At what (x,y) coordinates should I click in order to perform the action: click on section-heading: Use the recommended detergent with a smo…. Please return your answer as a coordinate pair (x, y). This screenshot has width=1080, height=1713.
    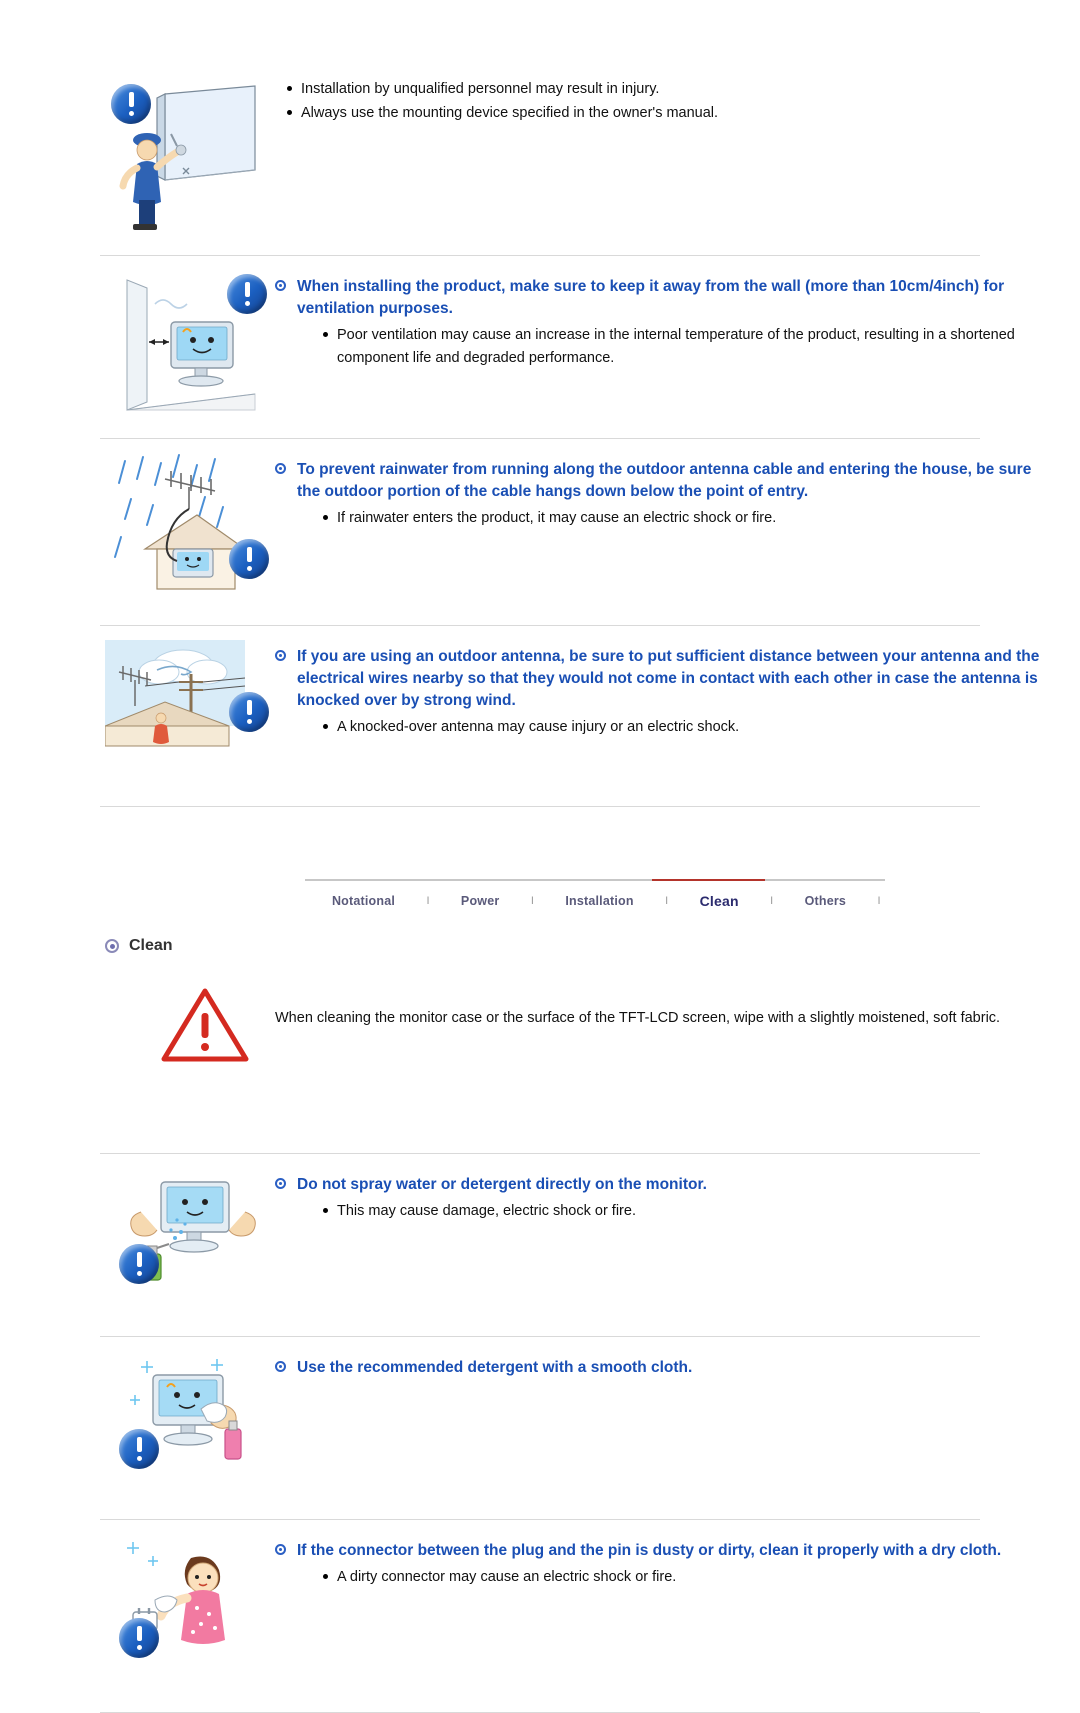
    Looking at the image, I should click on (660, 1368).